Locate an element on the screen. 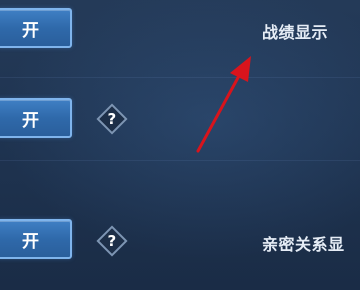  toggle-button-setting-2: 开 is located at coordinates (36, 118).